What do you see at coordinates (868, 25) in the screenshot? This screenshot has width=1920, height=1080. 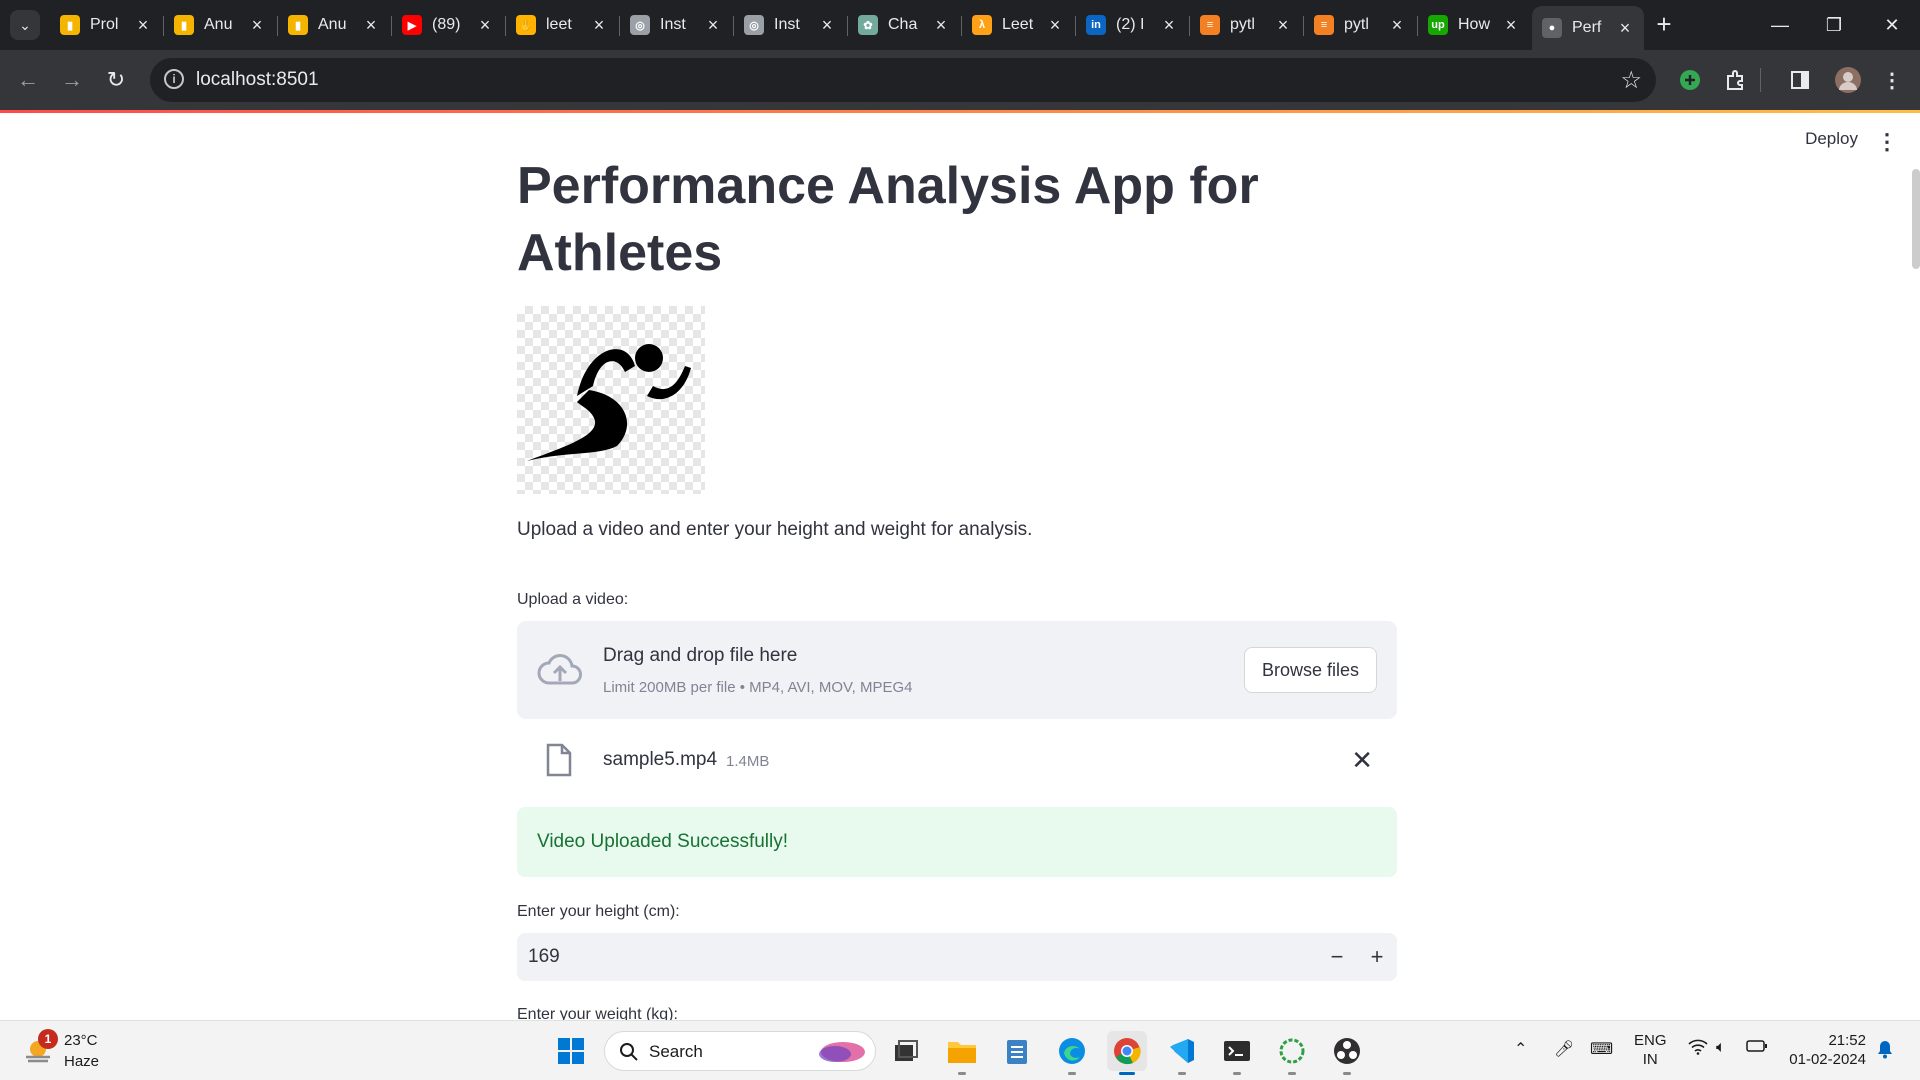 I see `chatgpt-icon: ✿` at bounding box center [868, 25].